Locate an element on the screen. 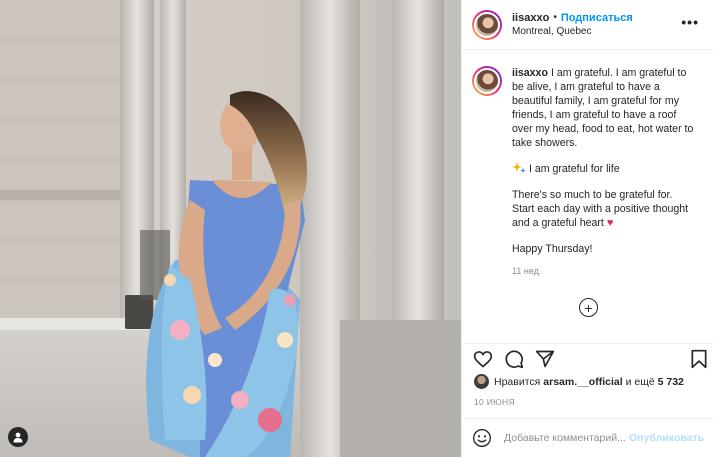  ellipsis-icon: ••• is located at coordinates (690, 22).